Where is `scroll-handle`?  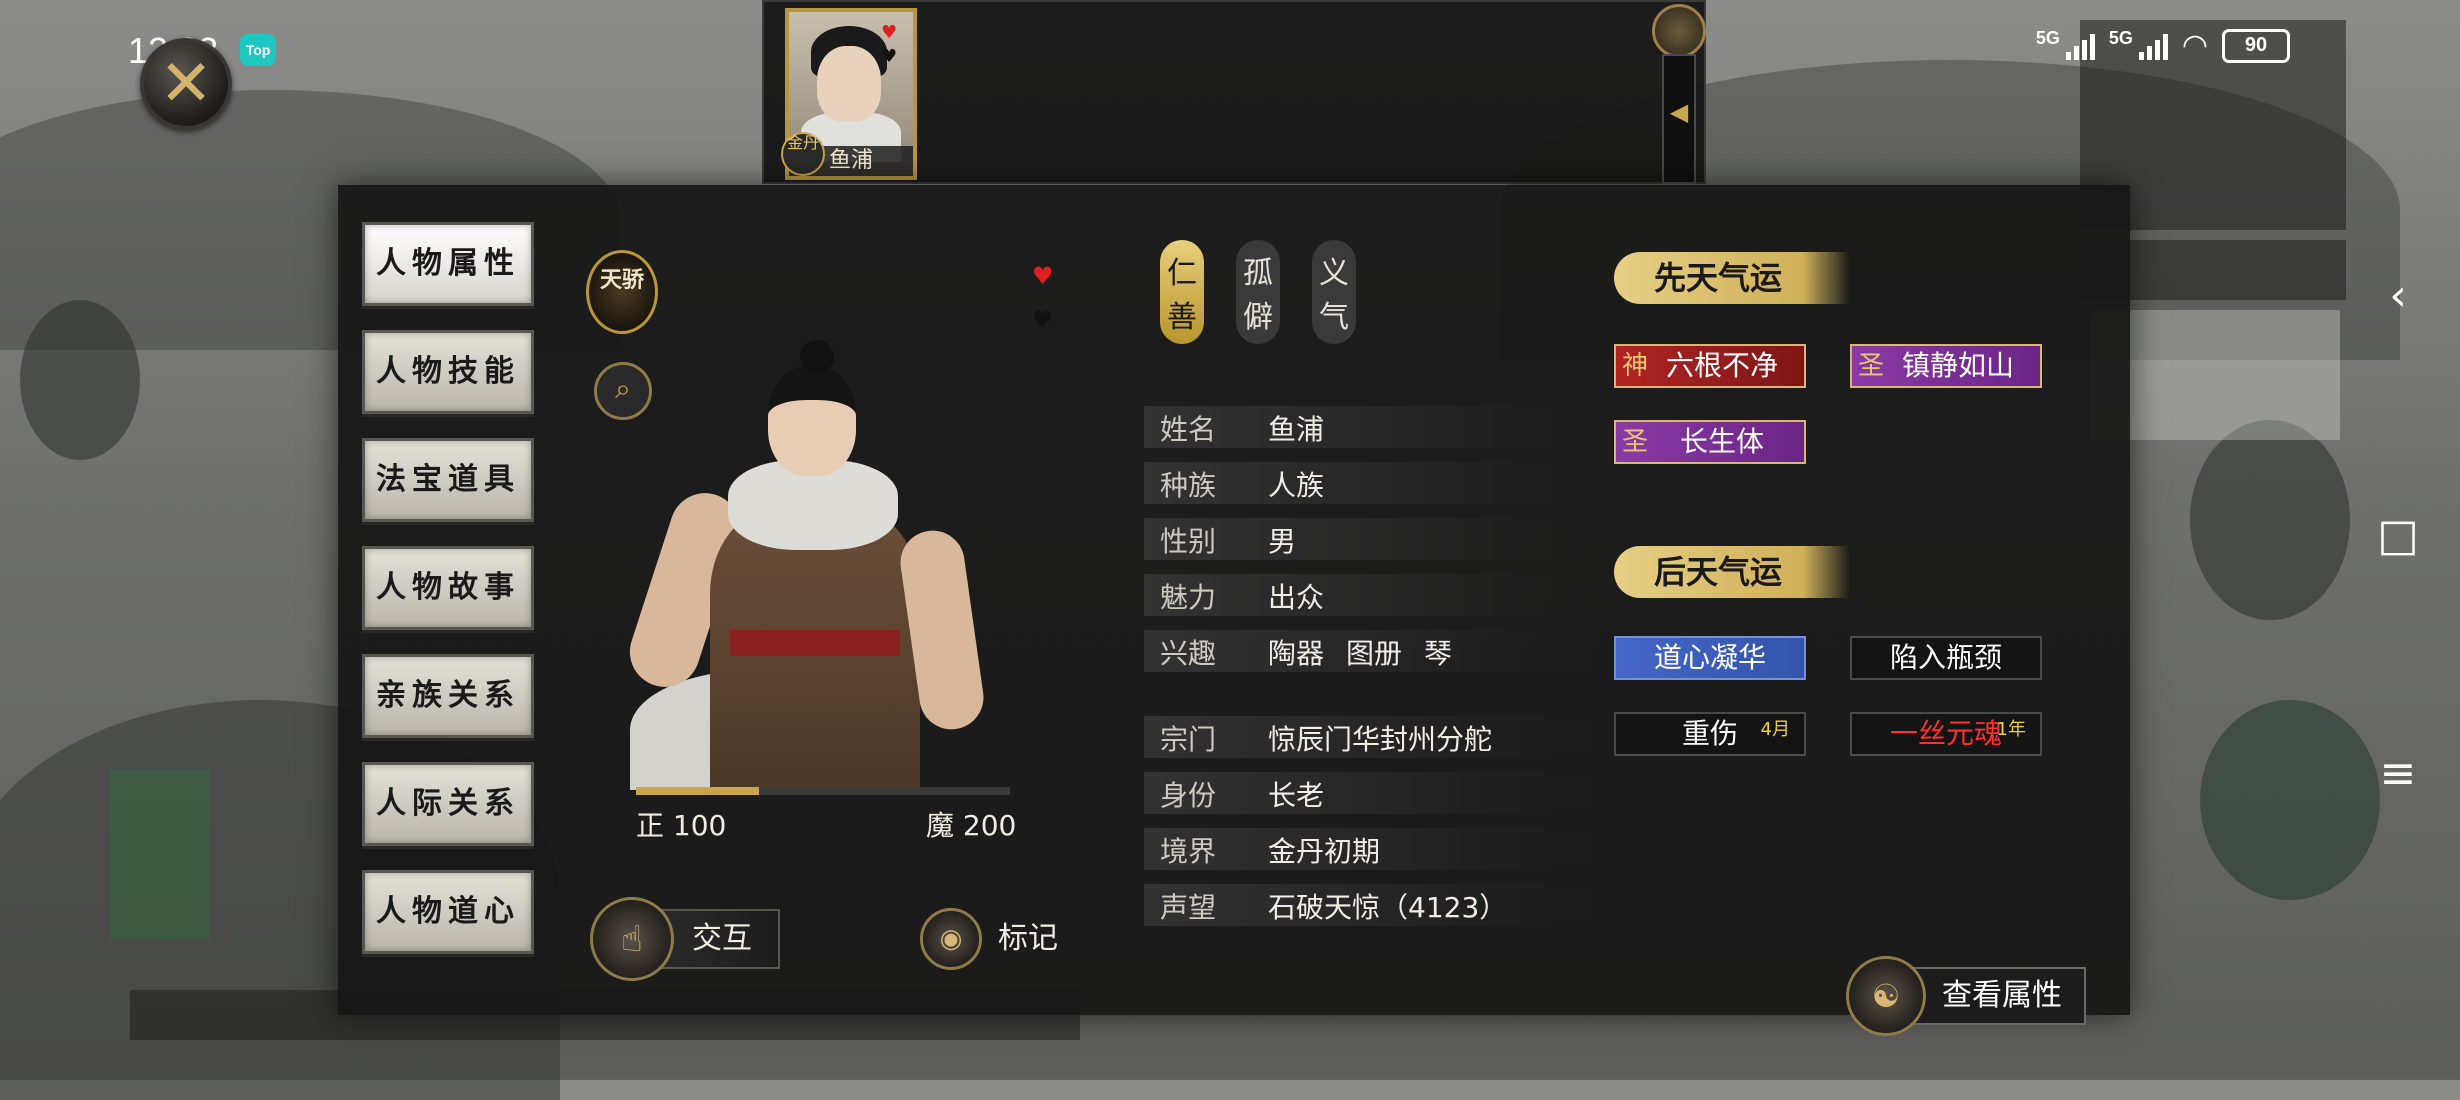
scroll-handle is located at coordinates (1679, 31).